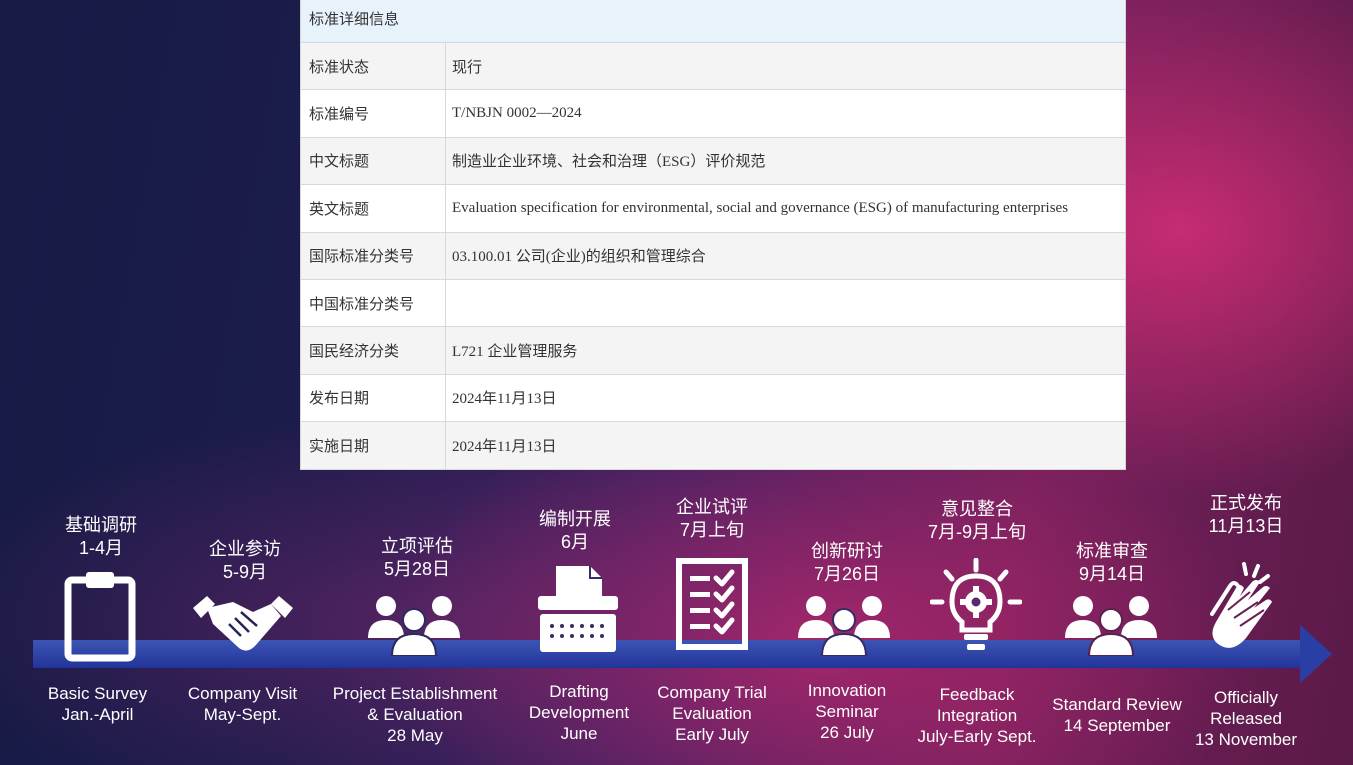 The width and height of the screenshot is (1353, 765). What do you see at coordinates (847, 563) in the screenshot?
I see `stage-6-top-label: 创新研讨 7月26日` at bounding box center [847, 563].